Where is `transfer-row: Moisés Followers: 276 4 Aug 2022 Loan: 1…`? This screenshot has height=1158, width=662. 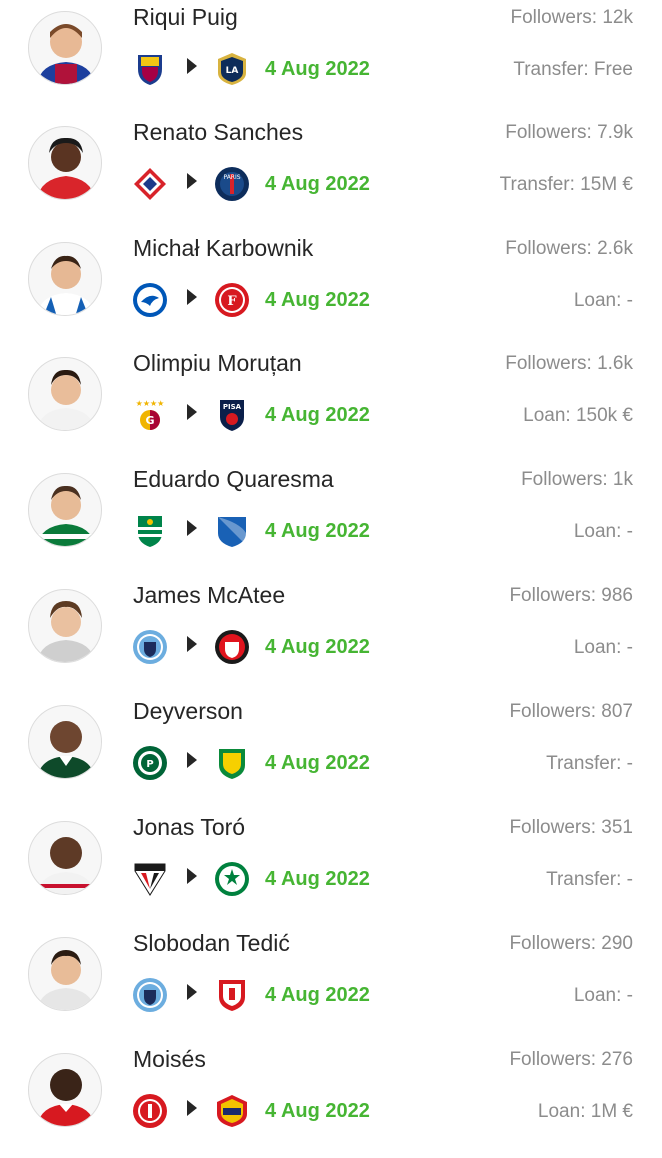 transfer-row: Moisés Followers: 276 4 Aug 2022 Loan: 1… is located at coordinates (331, 1100).